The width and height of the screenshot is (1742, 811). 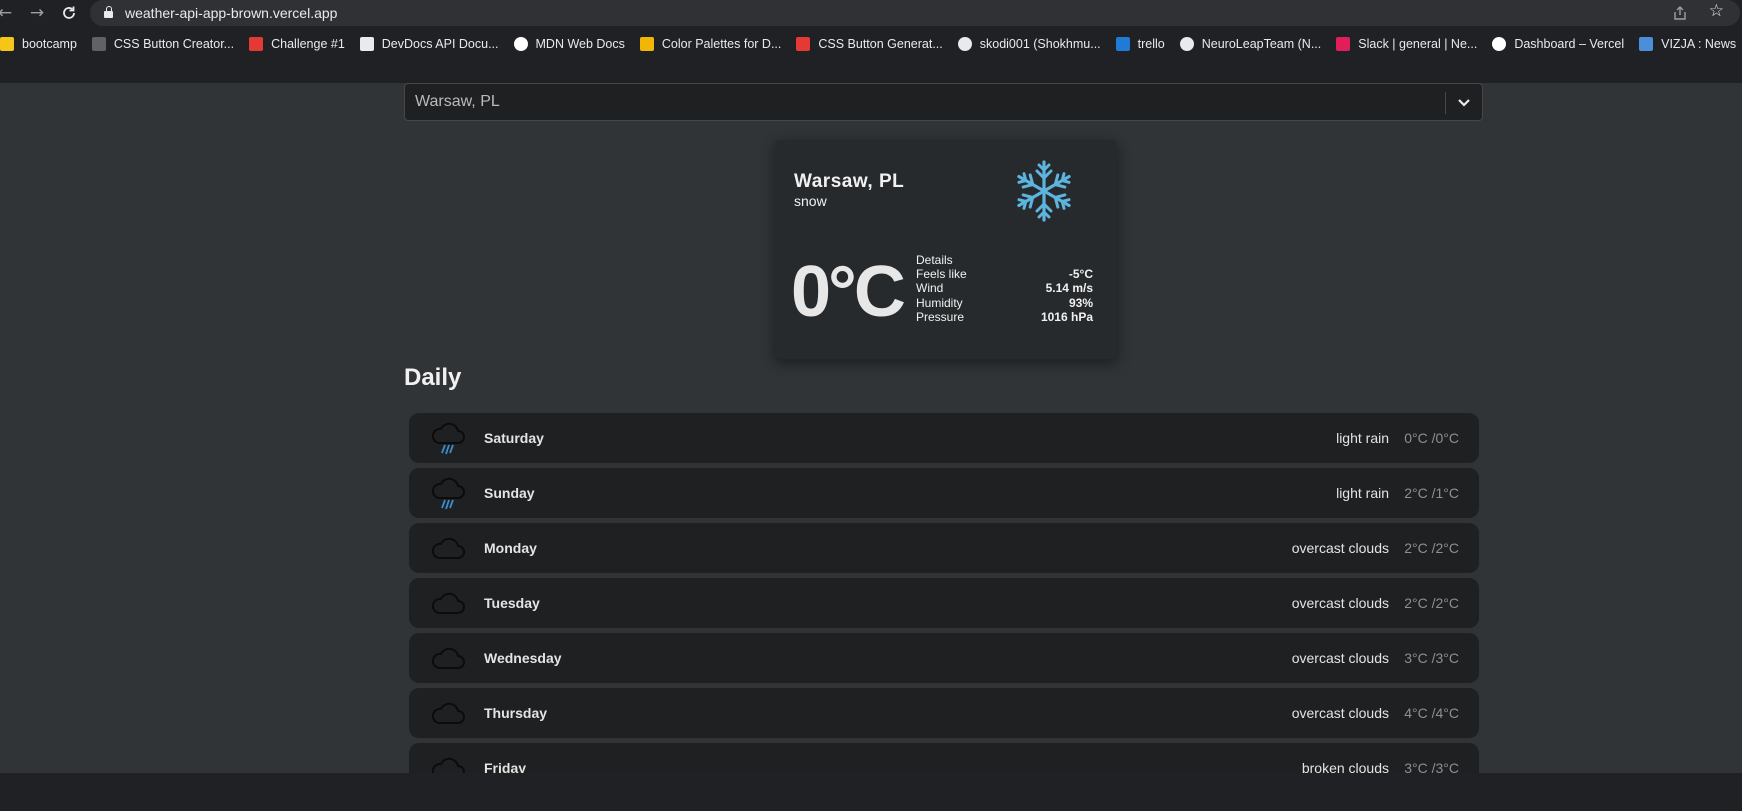 What do you see at coordinates (964, 44) in the screenshot?
I see `github-icon` at bounding box center [964, 44].